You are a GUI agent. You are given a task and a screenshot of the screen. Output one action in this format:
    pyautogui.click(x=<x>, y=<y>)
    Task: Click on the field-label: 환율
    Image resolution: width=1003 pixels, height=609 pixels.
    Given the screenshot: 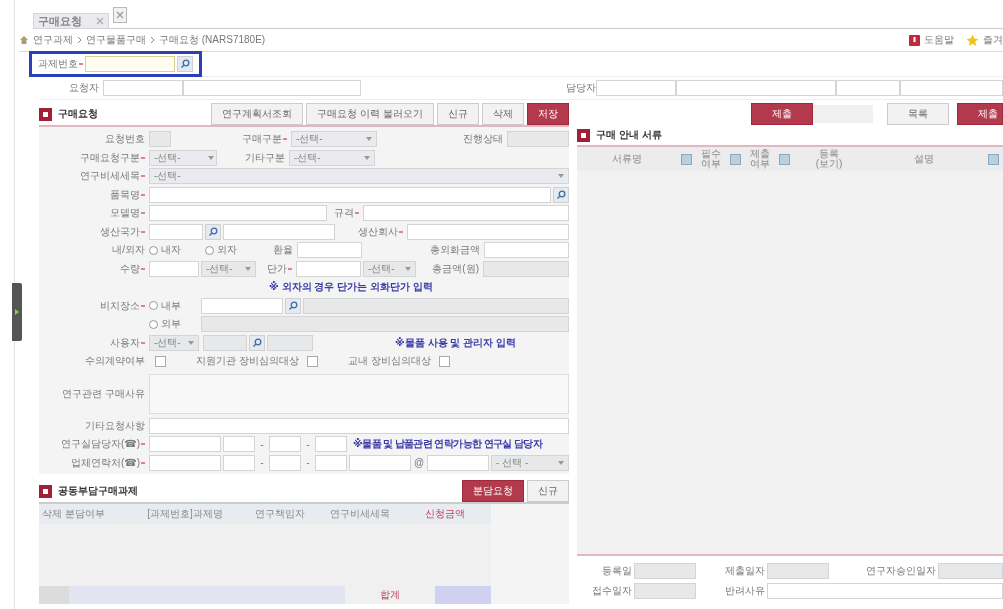 What is the action you would take?
    pyautogui.click(x=283, y=250)
    